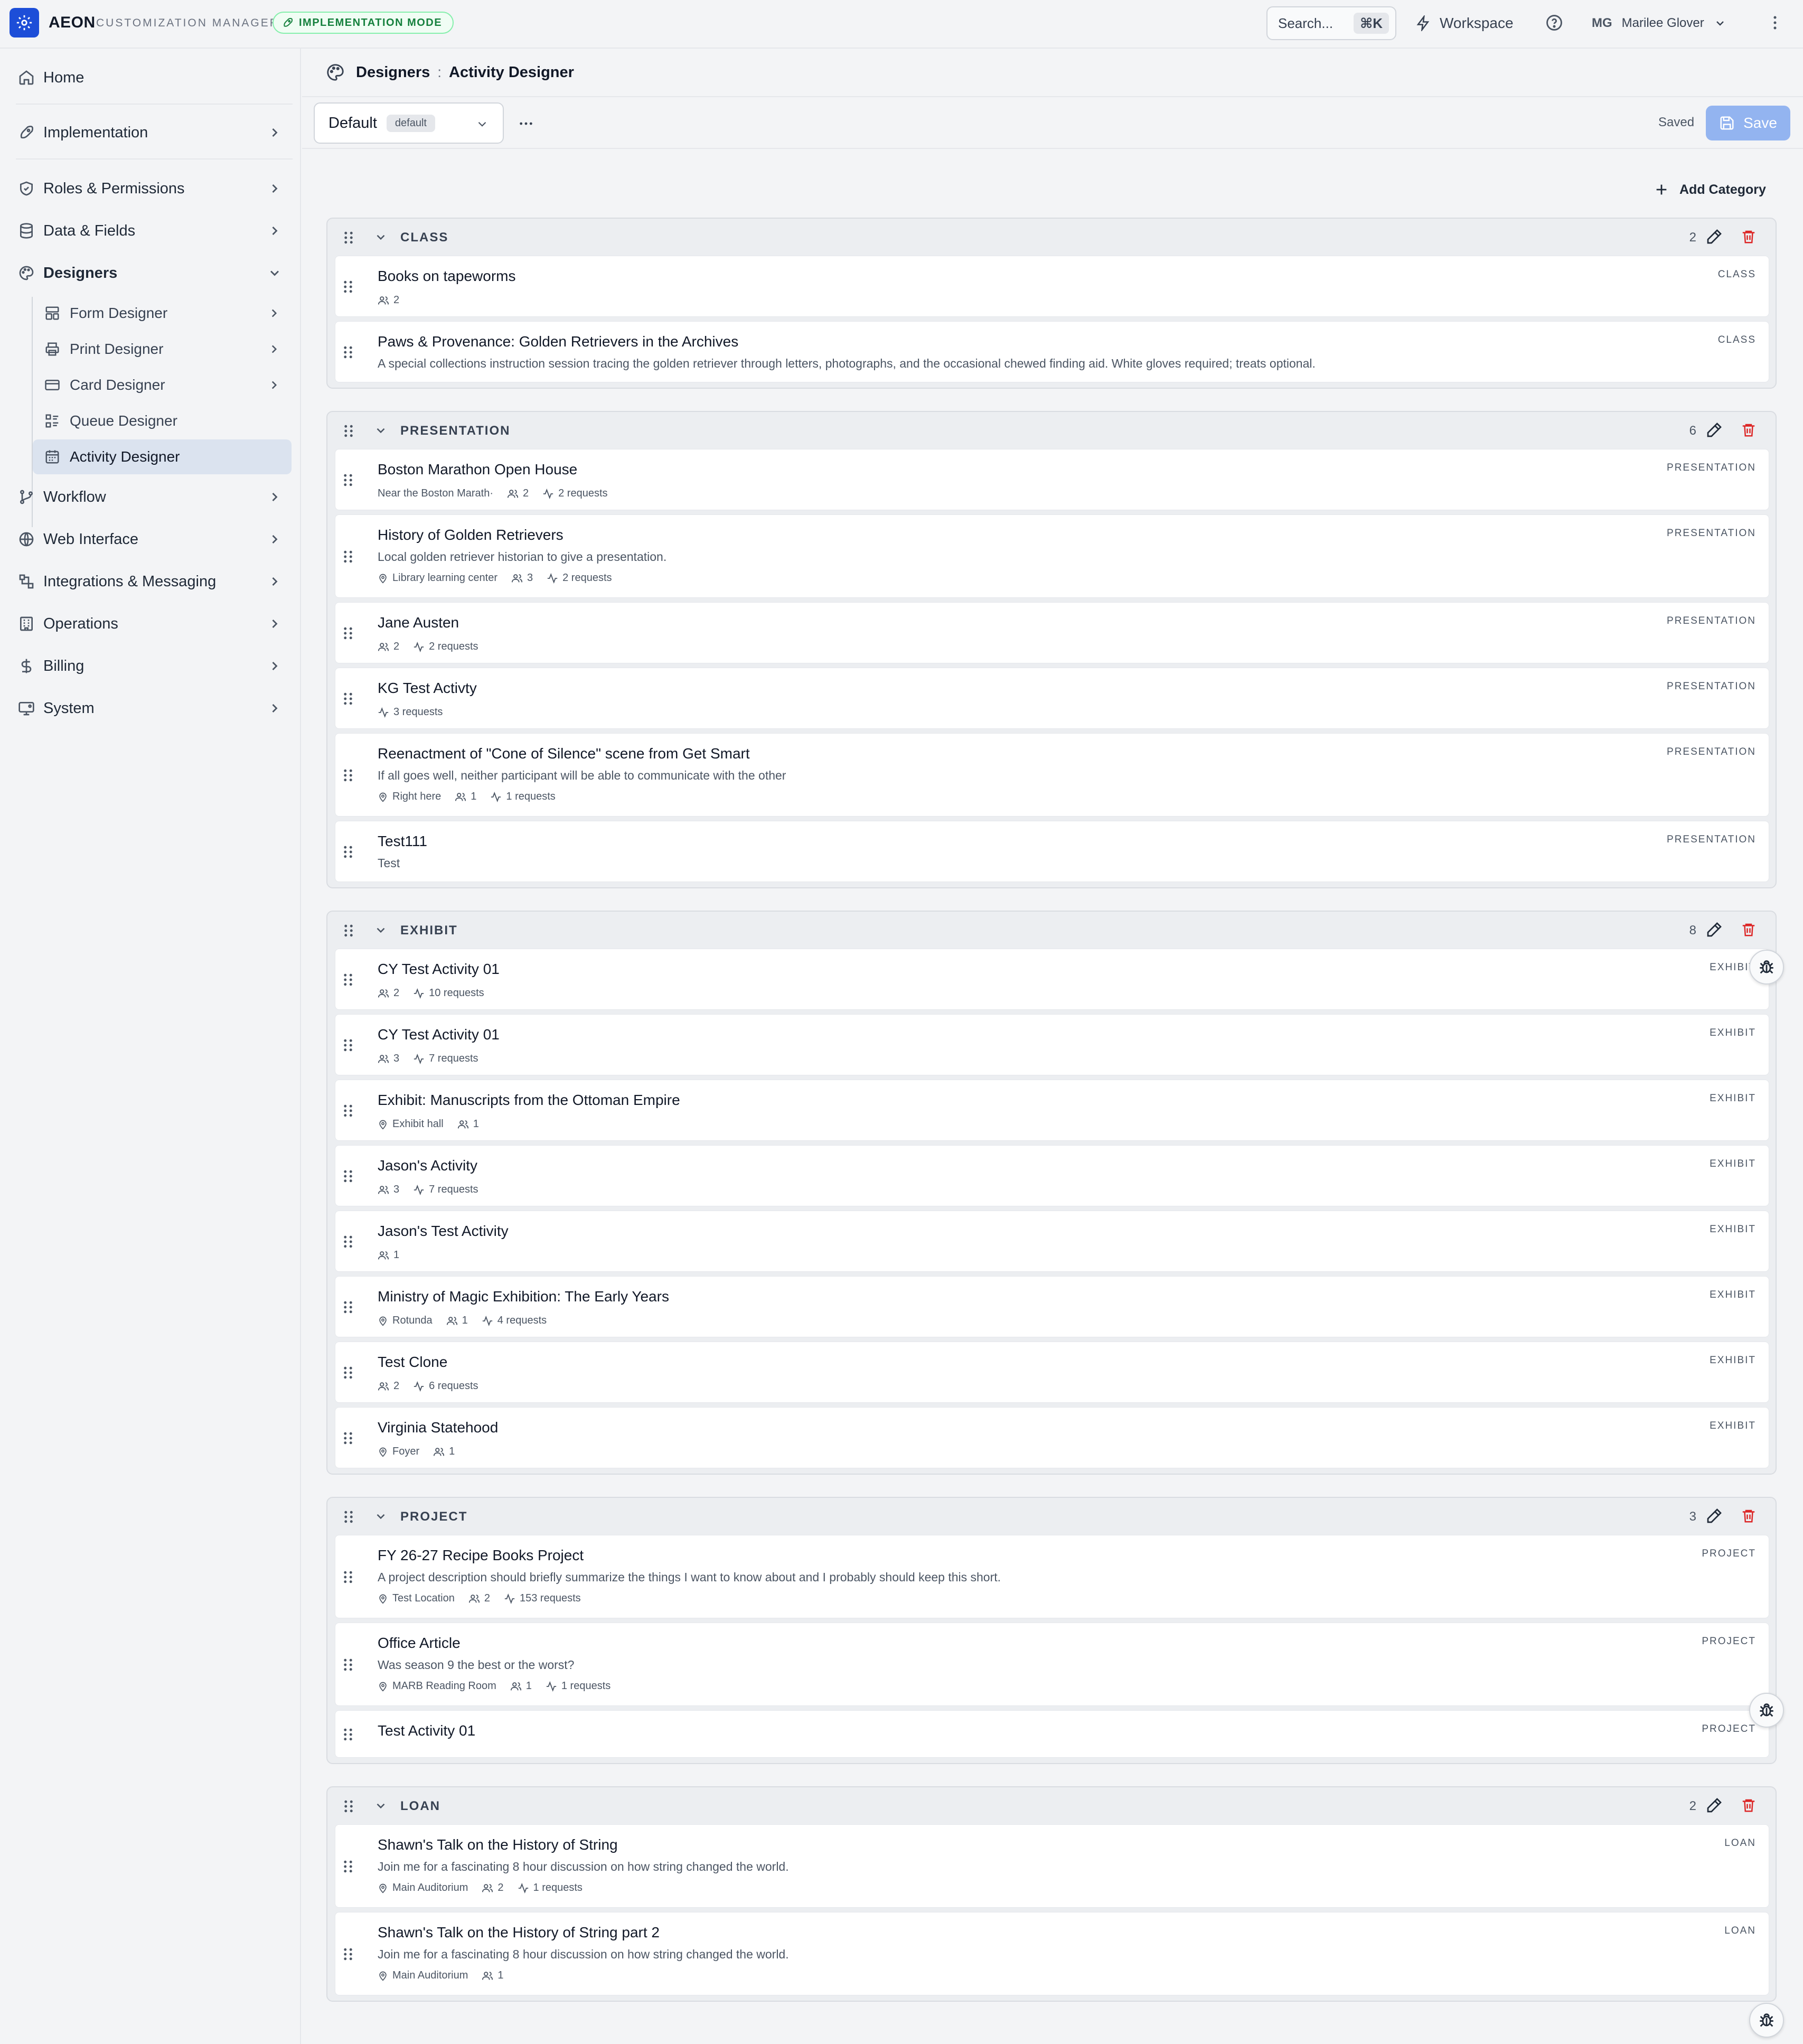 This screenshot has height=2044, width=1803. Describe the element at coordinates (150, 539) in the screenshot. I see `sidebar-item-web-interface: Web Interface` at that location.